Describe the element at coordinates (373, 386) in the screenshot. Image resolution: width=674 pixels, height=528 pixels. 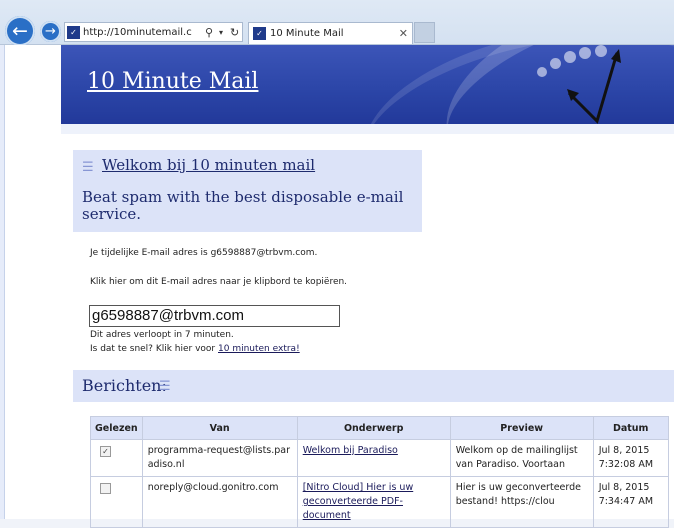
I see `messages-header: Berichten: ☰` at that location.